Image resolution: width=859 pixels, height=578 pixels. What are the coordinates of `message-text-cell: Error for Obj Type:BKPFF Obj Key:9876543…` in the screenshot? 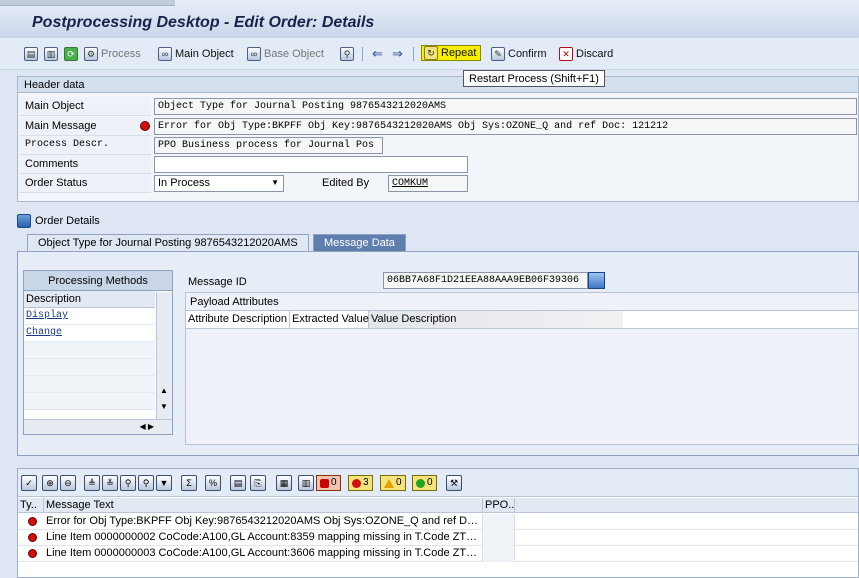 It's located at (263, 522).